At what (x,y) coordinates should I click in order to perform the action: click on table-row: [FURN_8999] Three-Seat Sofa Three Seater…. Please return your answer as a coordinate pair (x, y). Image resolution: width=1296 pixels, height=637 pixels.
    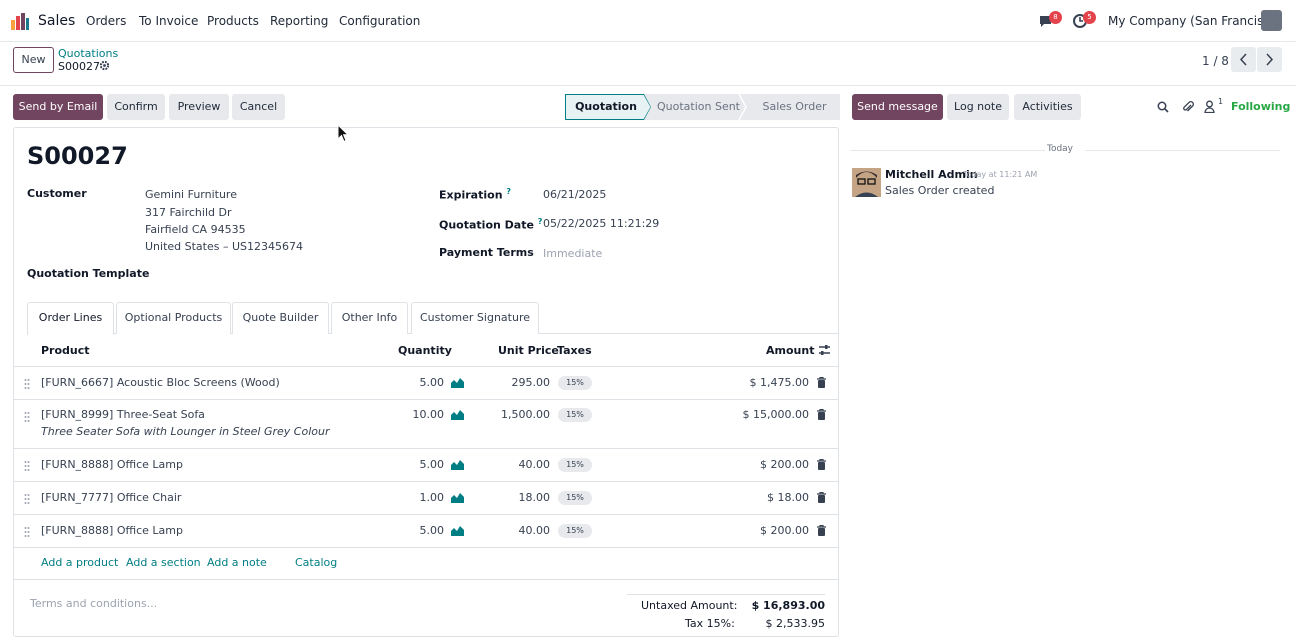
    Looking at the image, I should click on (426, 424).